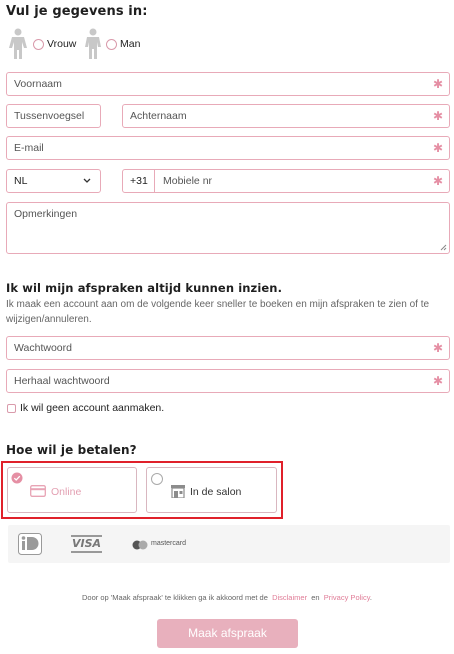 This screenshot has height=654, width=454. Describe the element at coordinates (38, 491) in the screenshot. I see `credit-card-icon` at that location.